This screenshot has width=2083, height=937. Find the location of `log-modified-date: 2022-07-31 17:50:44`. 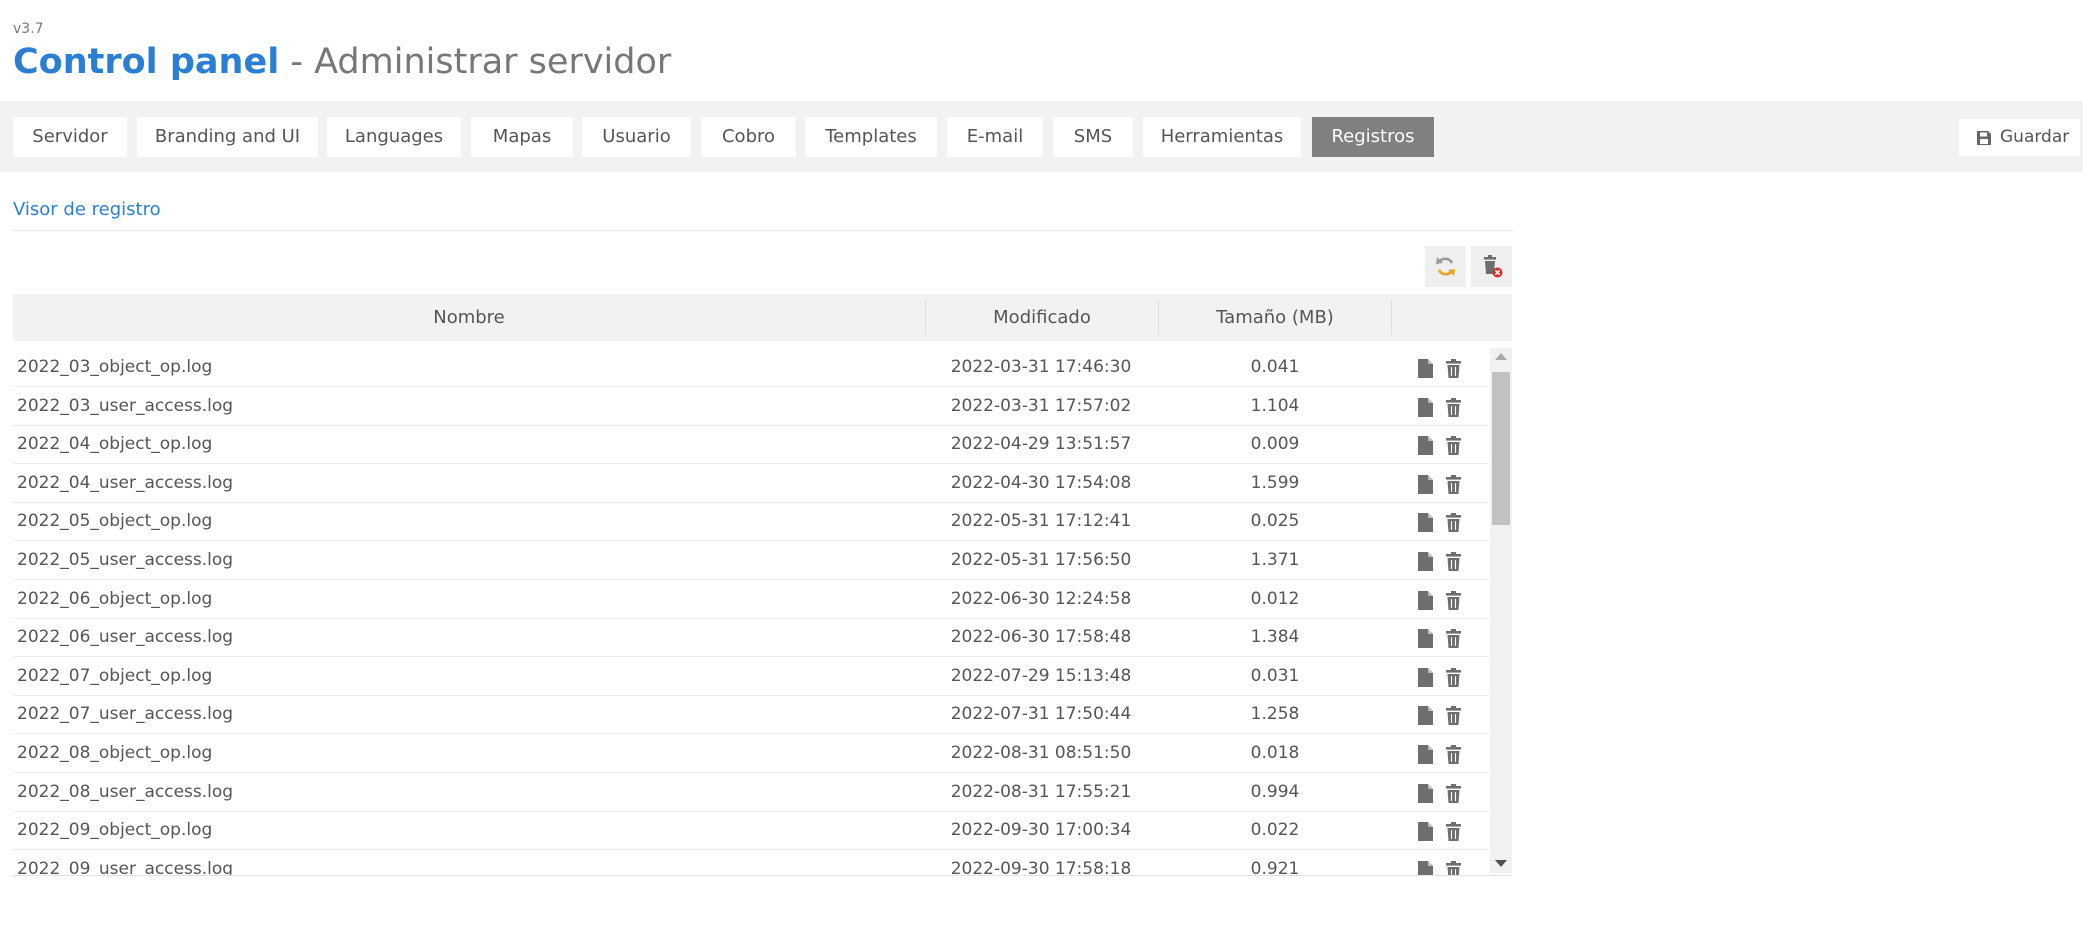

log-modified-date: 2022-07-31 17:50:44 is located at coordinates (1041, 714).